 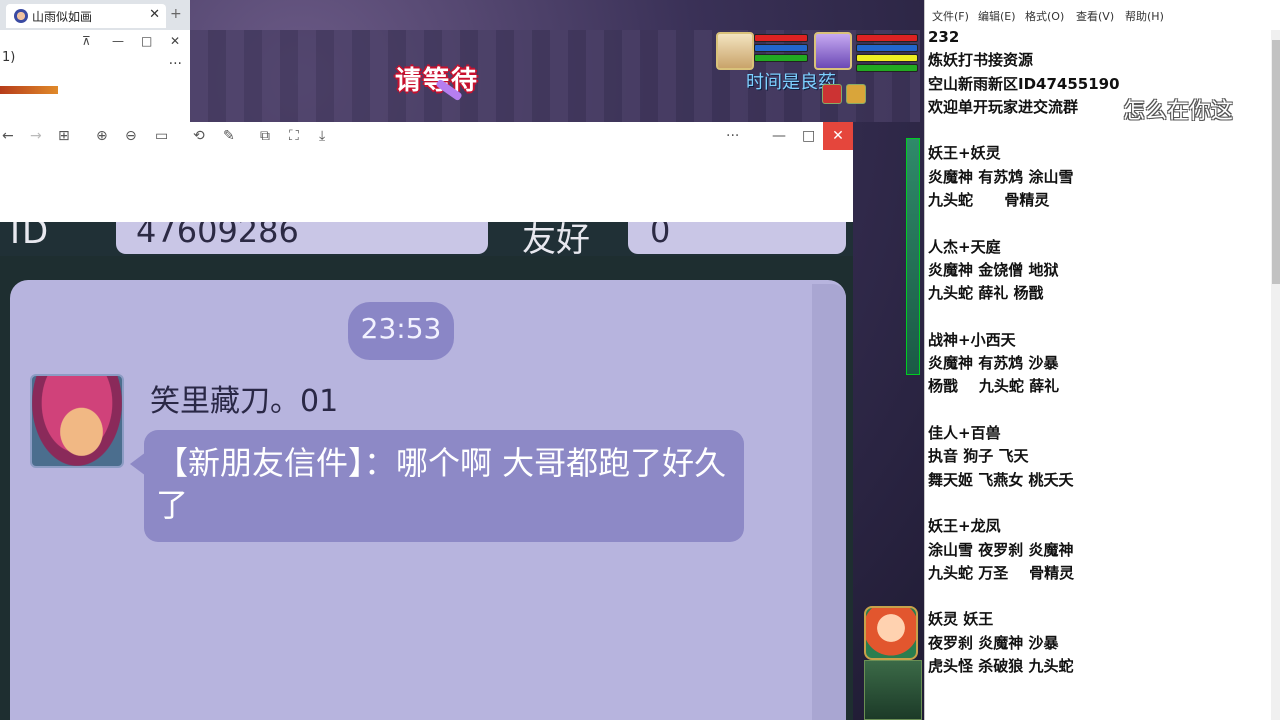 I want to click on browser-tab-bar: 山雨似如画 ✕ +, so click(x=95, y=15).